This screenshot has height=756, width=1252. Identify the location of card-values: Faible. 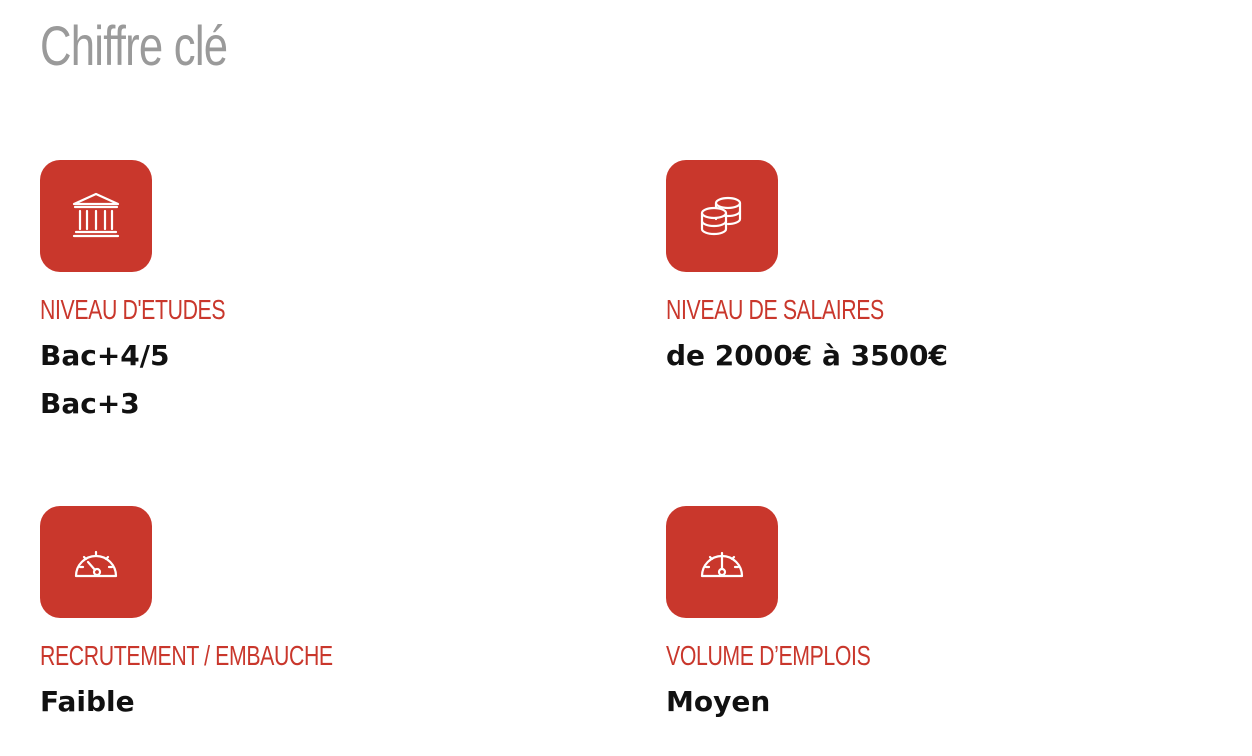
(320, 702).